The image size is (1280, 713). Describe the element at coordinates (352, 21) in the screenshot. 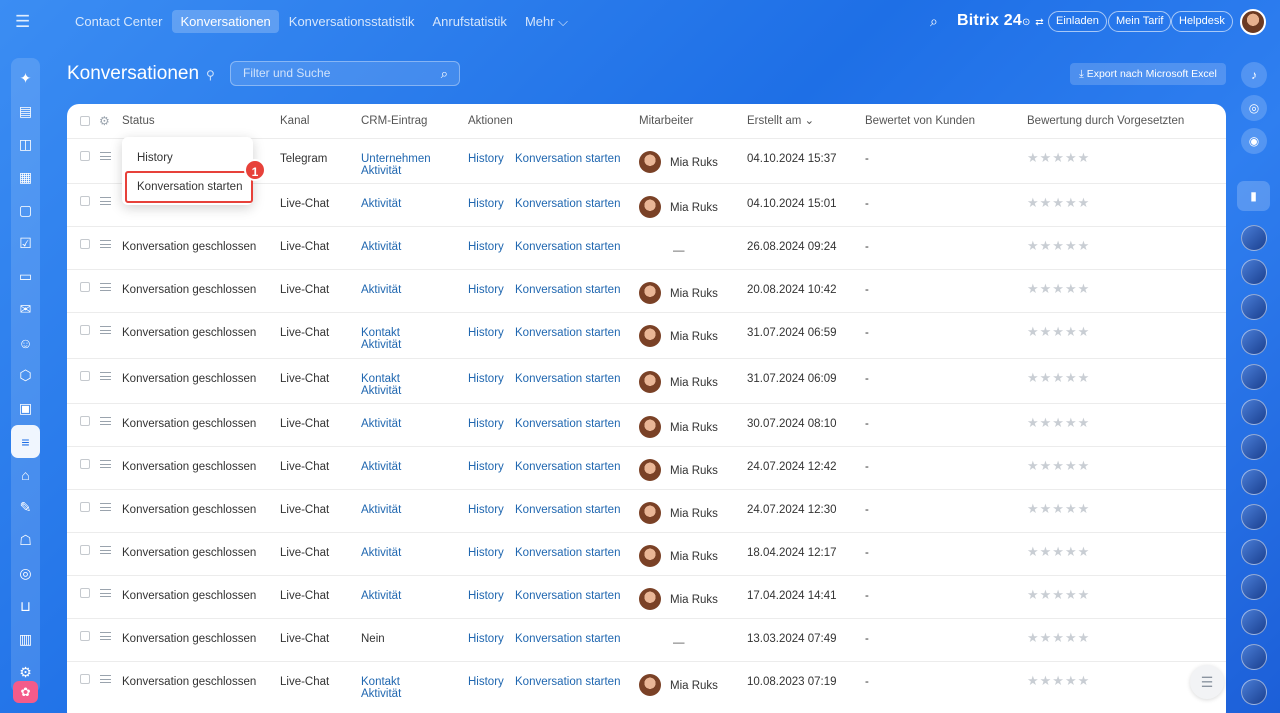

I see `nav-konversationsstatistik: Konversationsstatistik` at that location.